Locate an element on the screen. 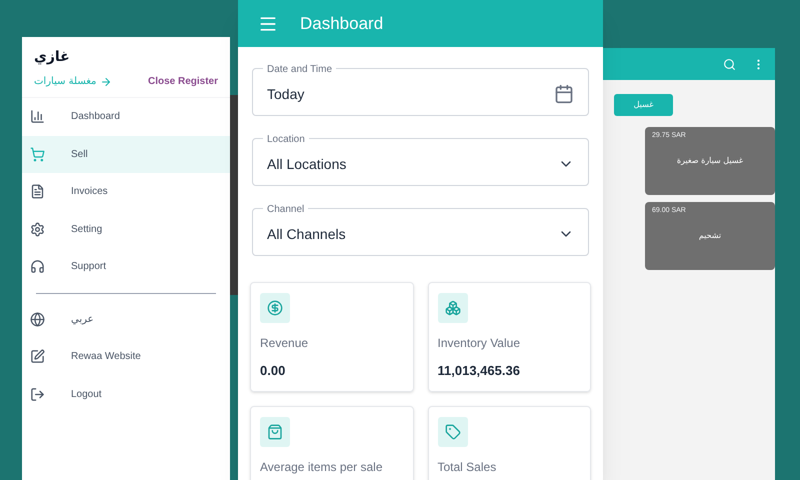  headphones-icon is located at coordinates (37, 266).